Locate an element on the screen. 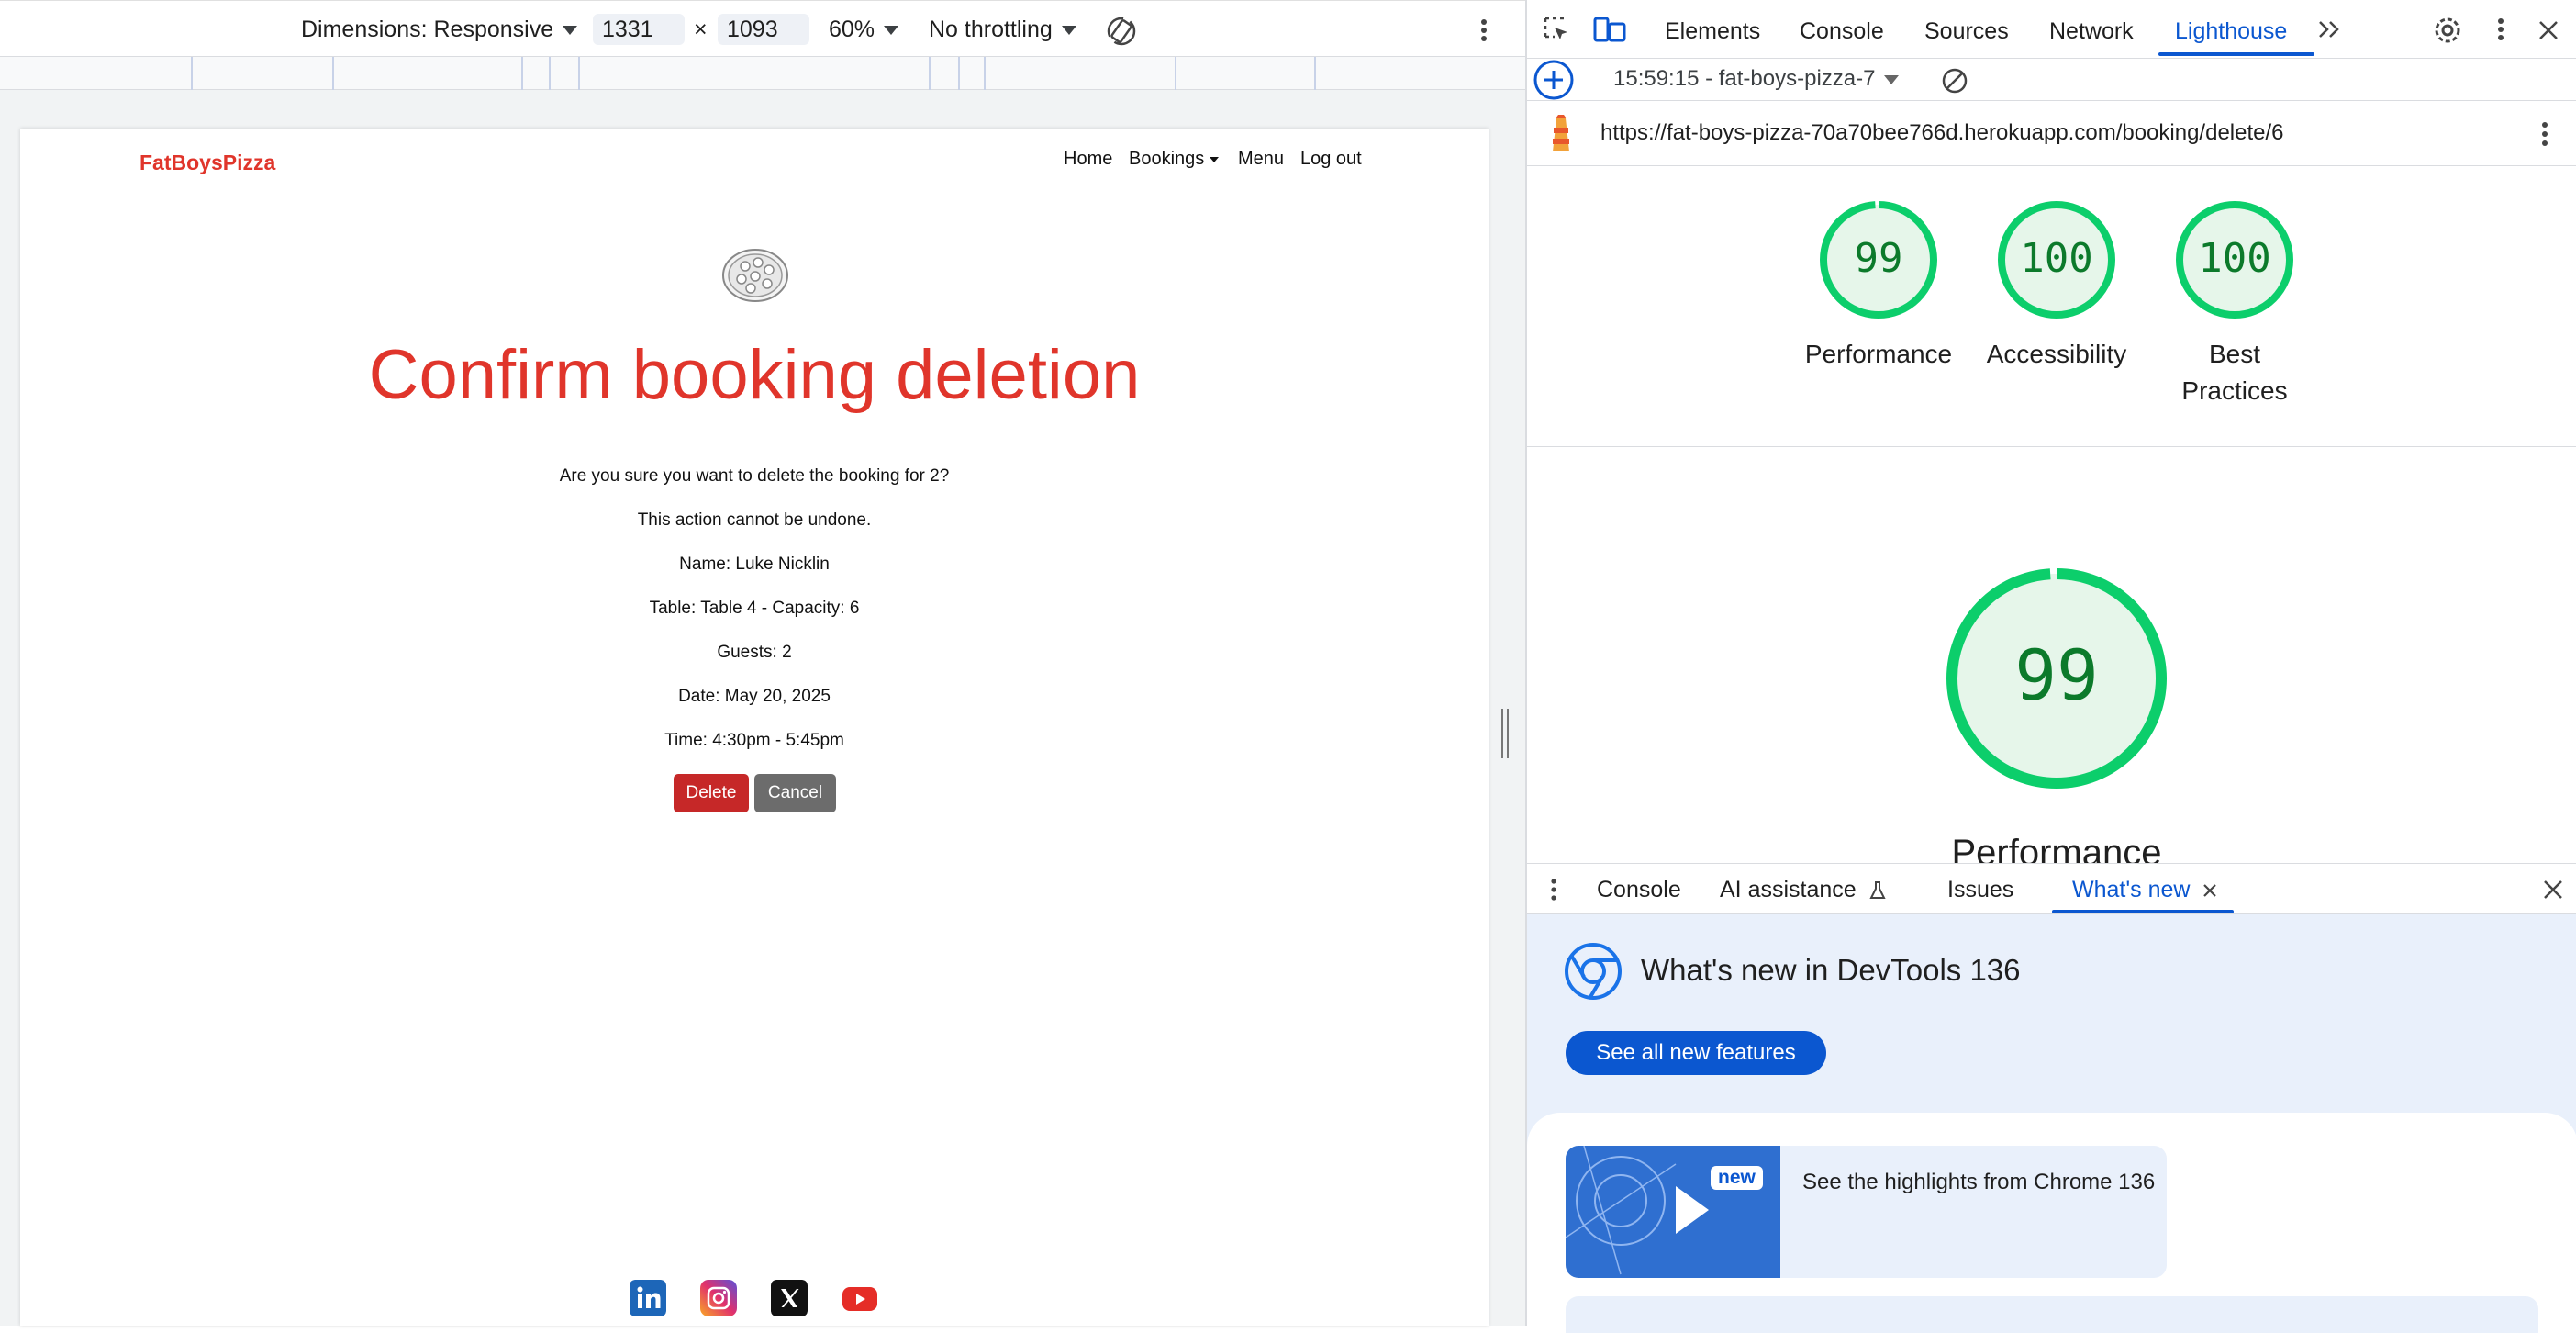 This screenshot has width=2576, height=1333. clear-reports-icon is located at coordinates (1955, 80).